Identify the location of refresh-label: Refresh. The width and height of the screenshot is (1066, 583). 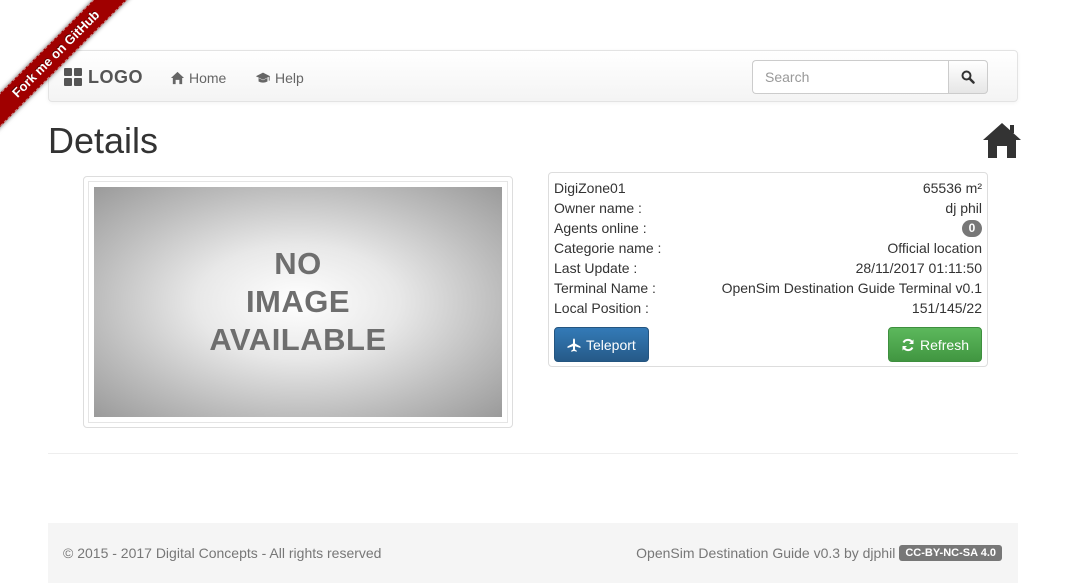
(944, 344).